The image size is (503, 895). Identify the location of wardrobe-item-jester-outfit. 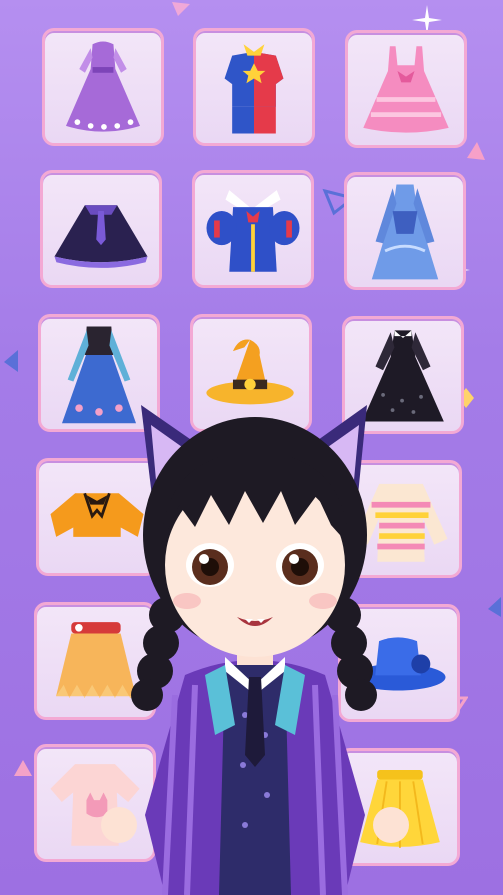
(254, 87).